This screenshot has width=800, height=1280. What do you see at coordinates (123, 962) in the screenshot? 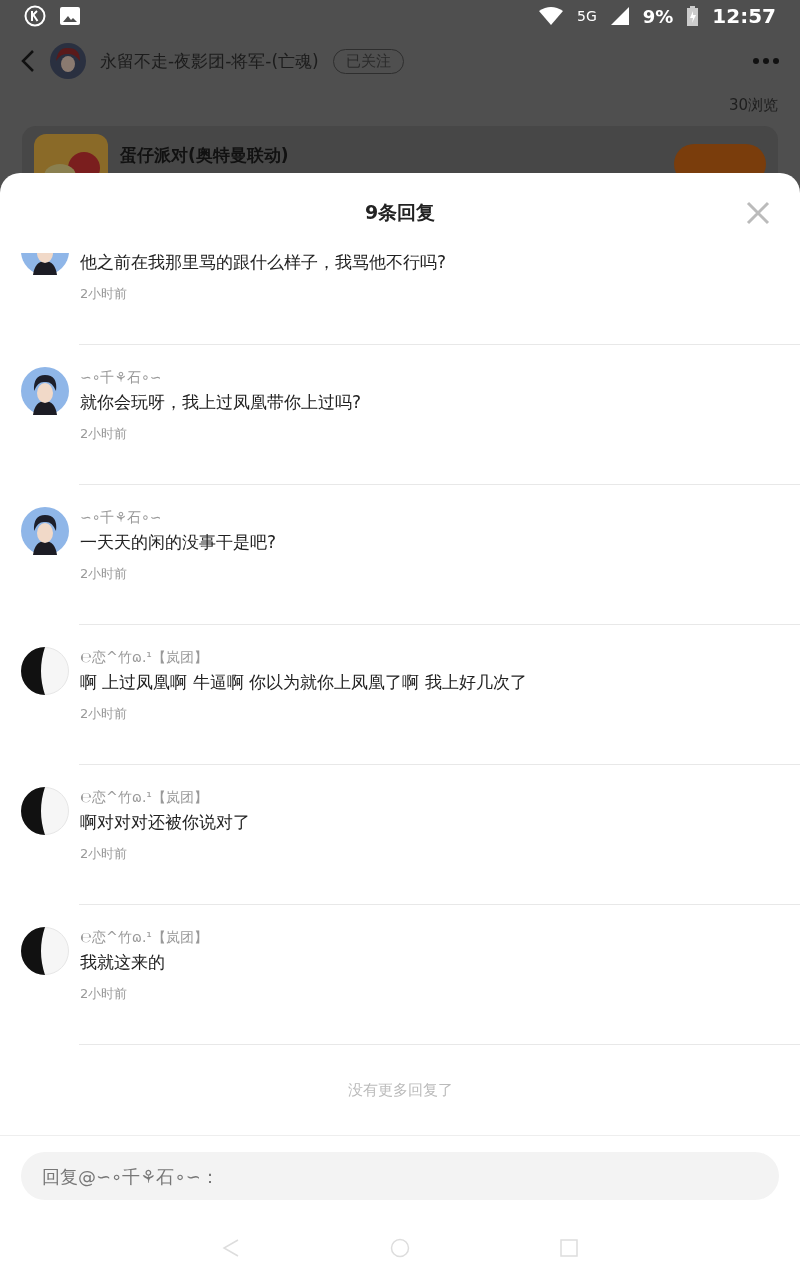
I see `reply-text: 我就这来的` at bounding box center [123, 962].